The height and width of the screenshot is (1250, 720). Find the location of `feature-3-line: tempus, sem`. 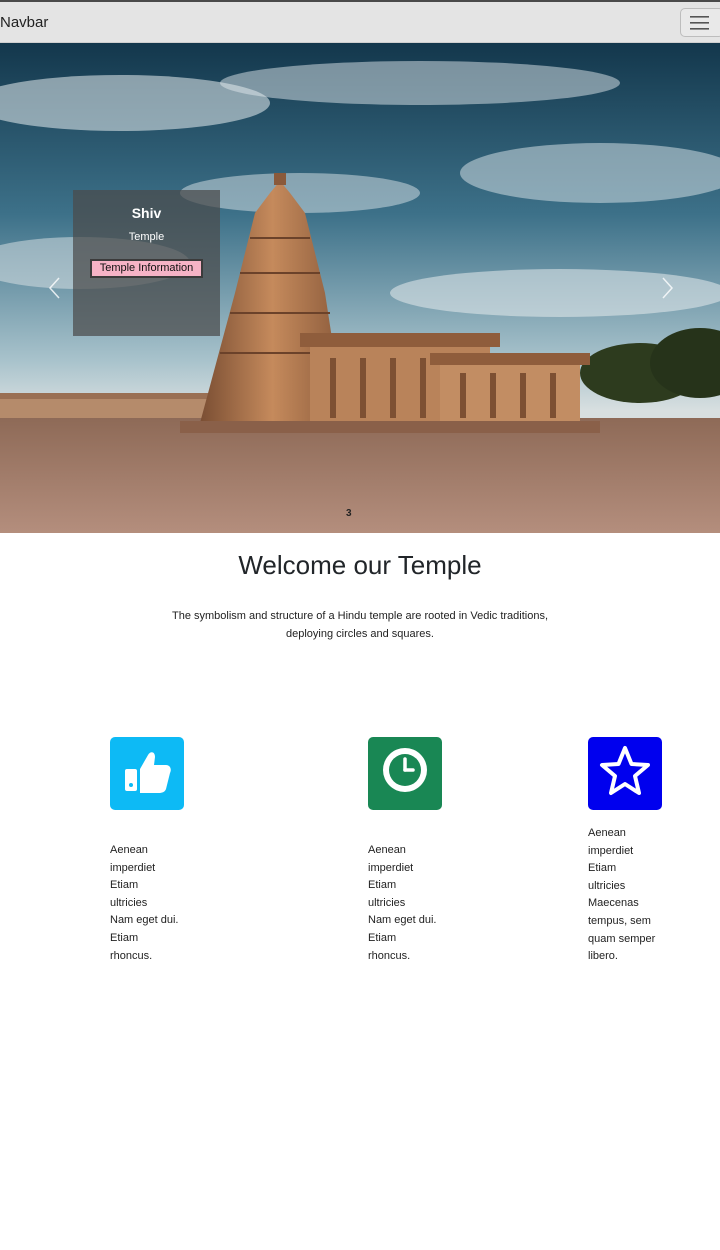

feature-3-line: tempus, sem is located at coordinates (619, 920).